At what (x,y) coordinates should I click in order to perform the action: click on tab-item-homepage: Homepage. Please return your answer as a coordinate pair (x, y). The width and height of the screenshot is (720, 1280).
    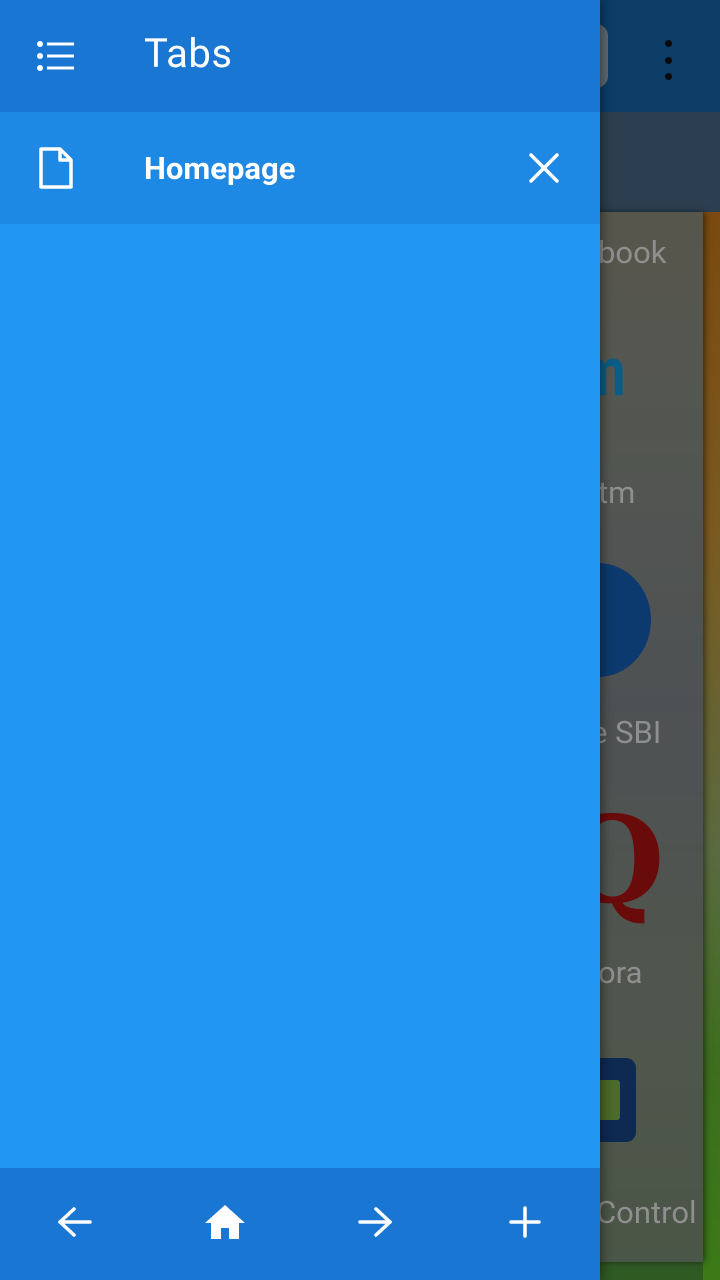
    Looking at the image, I should click on (300, 168).